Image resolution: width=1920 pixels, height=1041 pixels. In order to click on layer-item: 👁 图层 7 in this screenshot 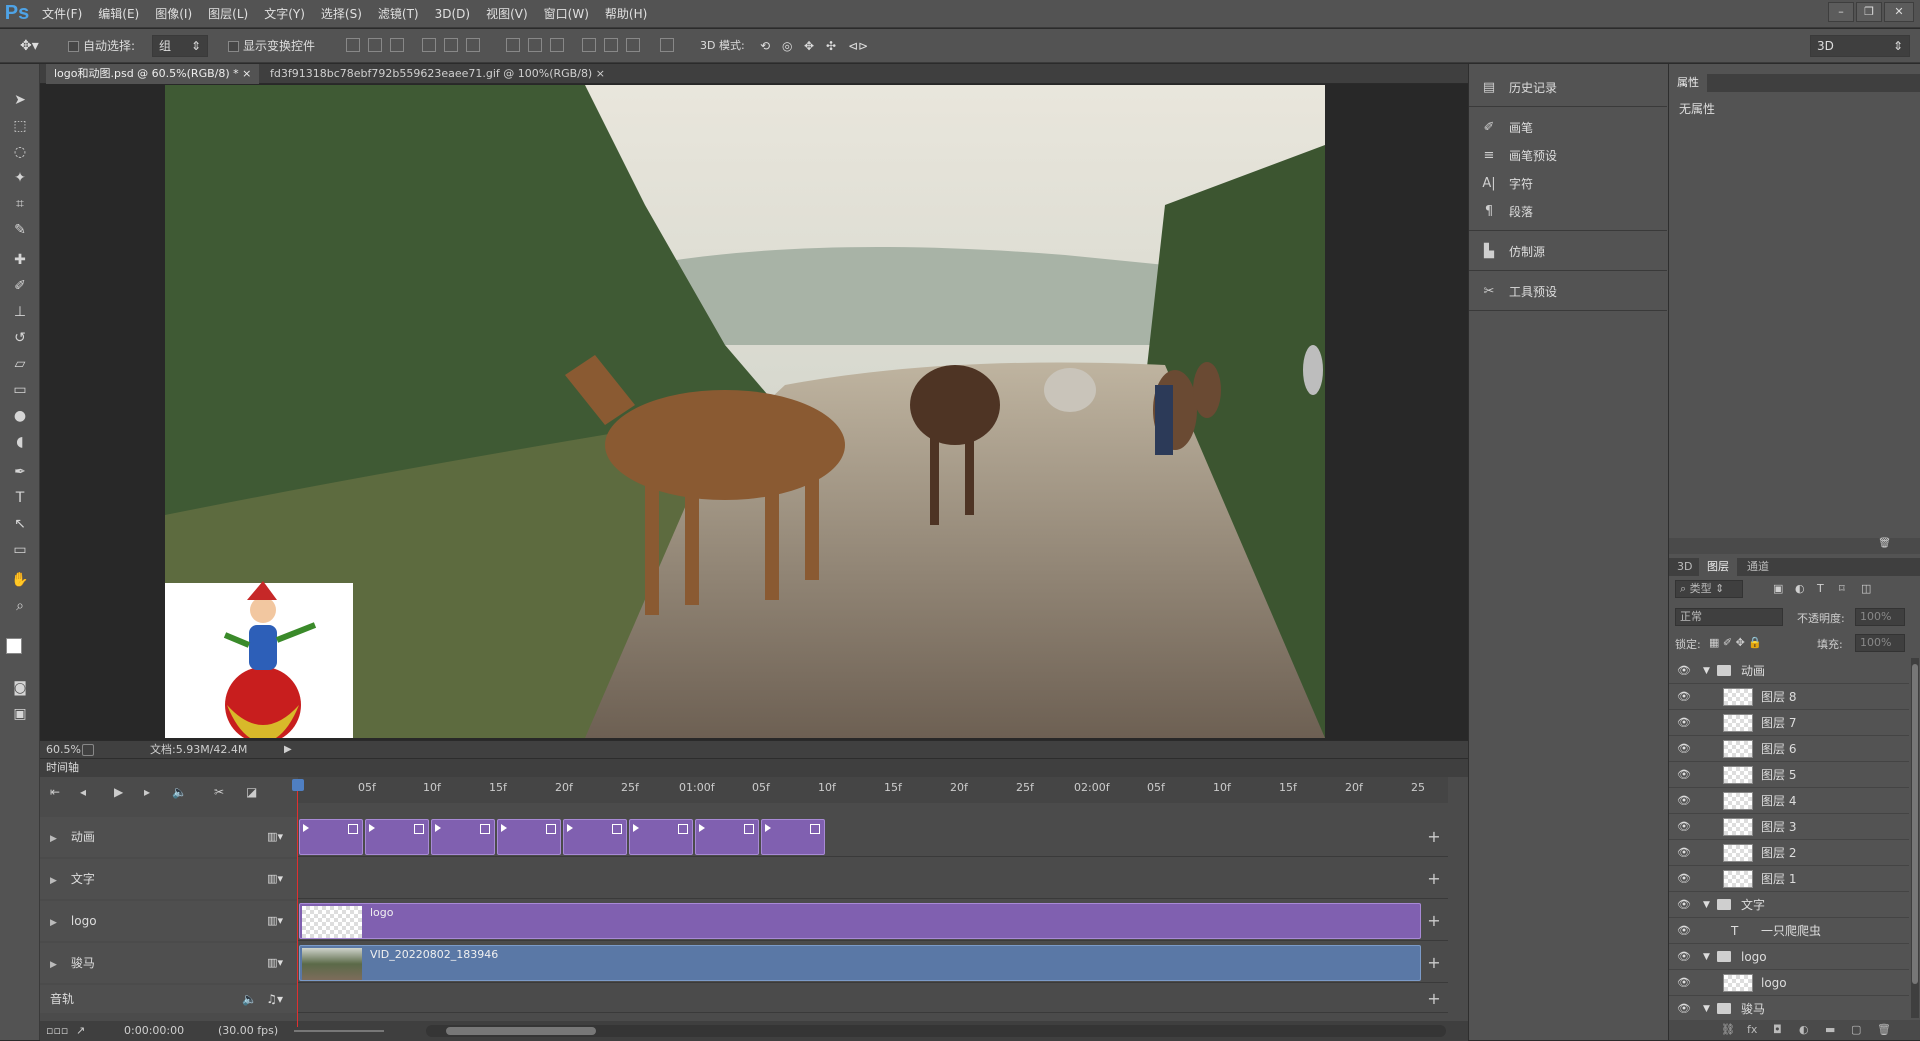, I will do `click(1789, 723)`.